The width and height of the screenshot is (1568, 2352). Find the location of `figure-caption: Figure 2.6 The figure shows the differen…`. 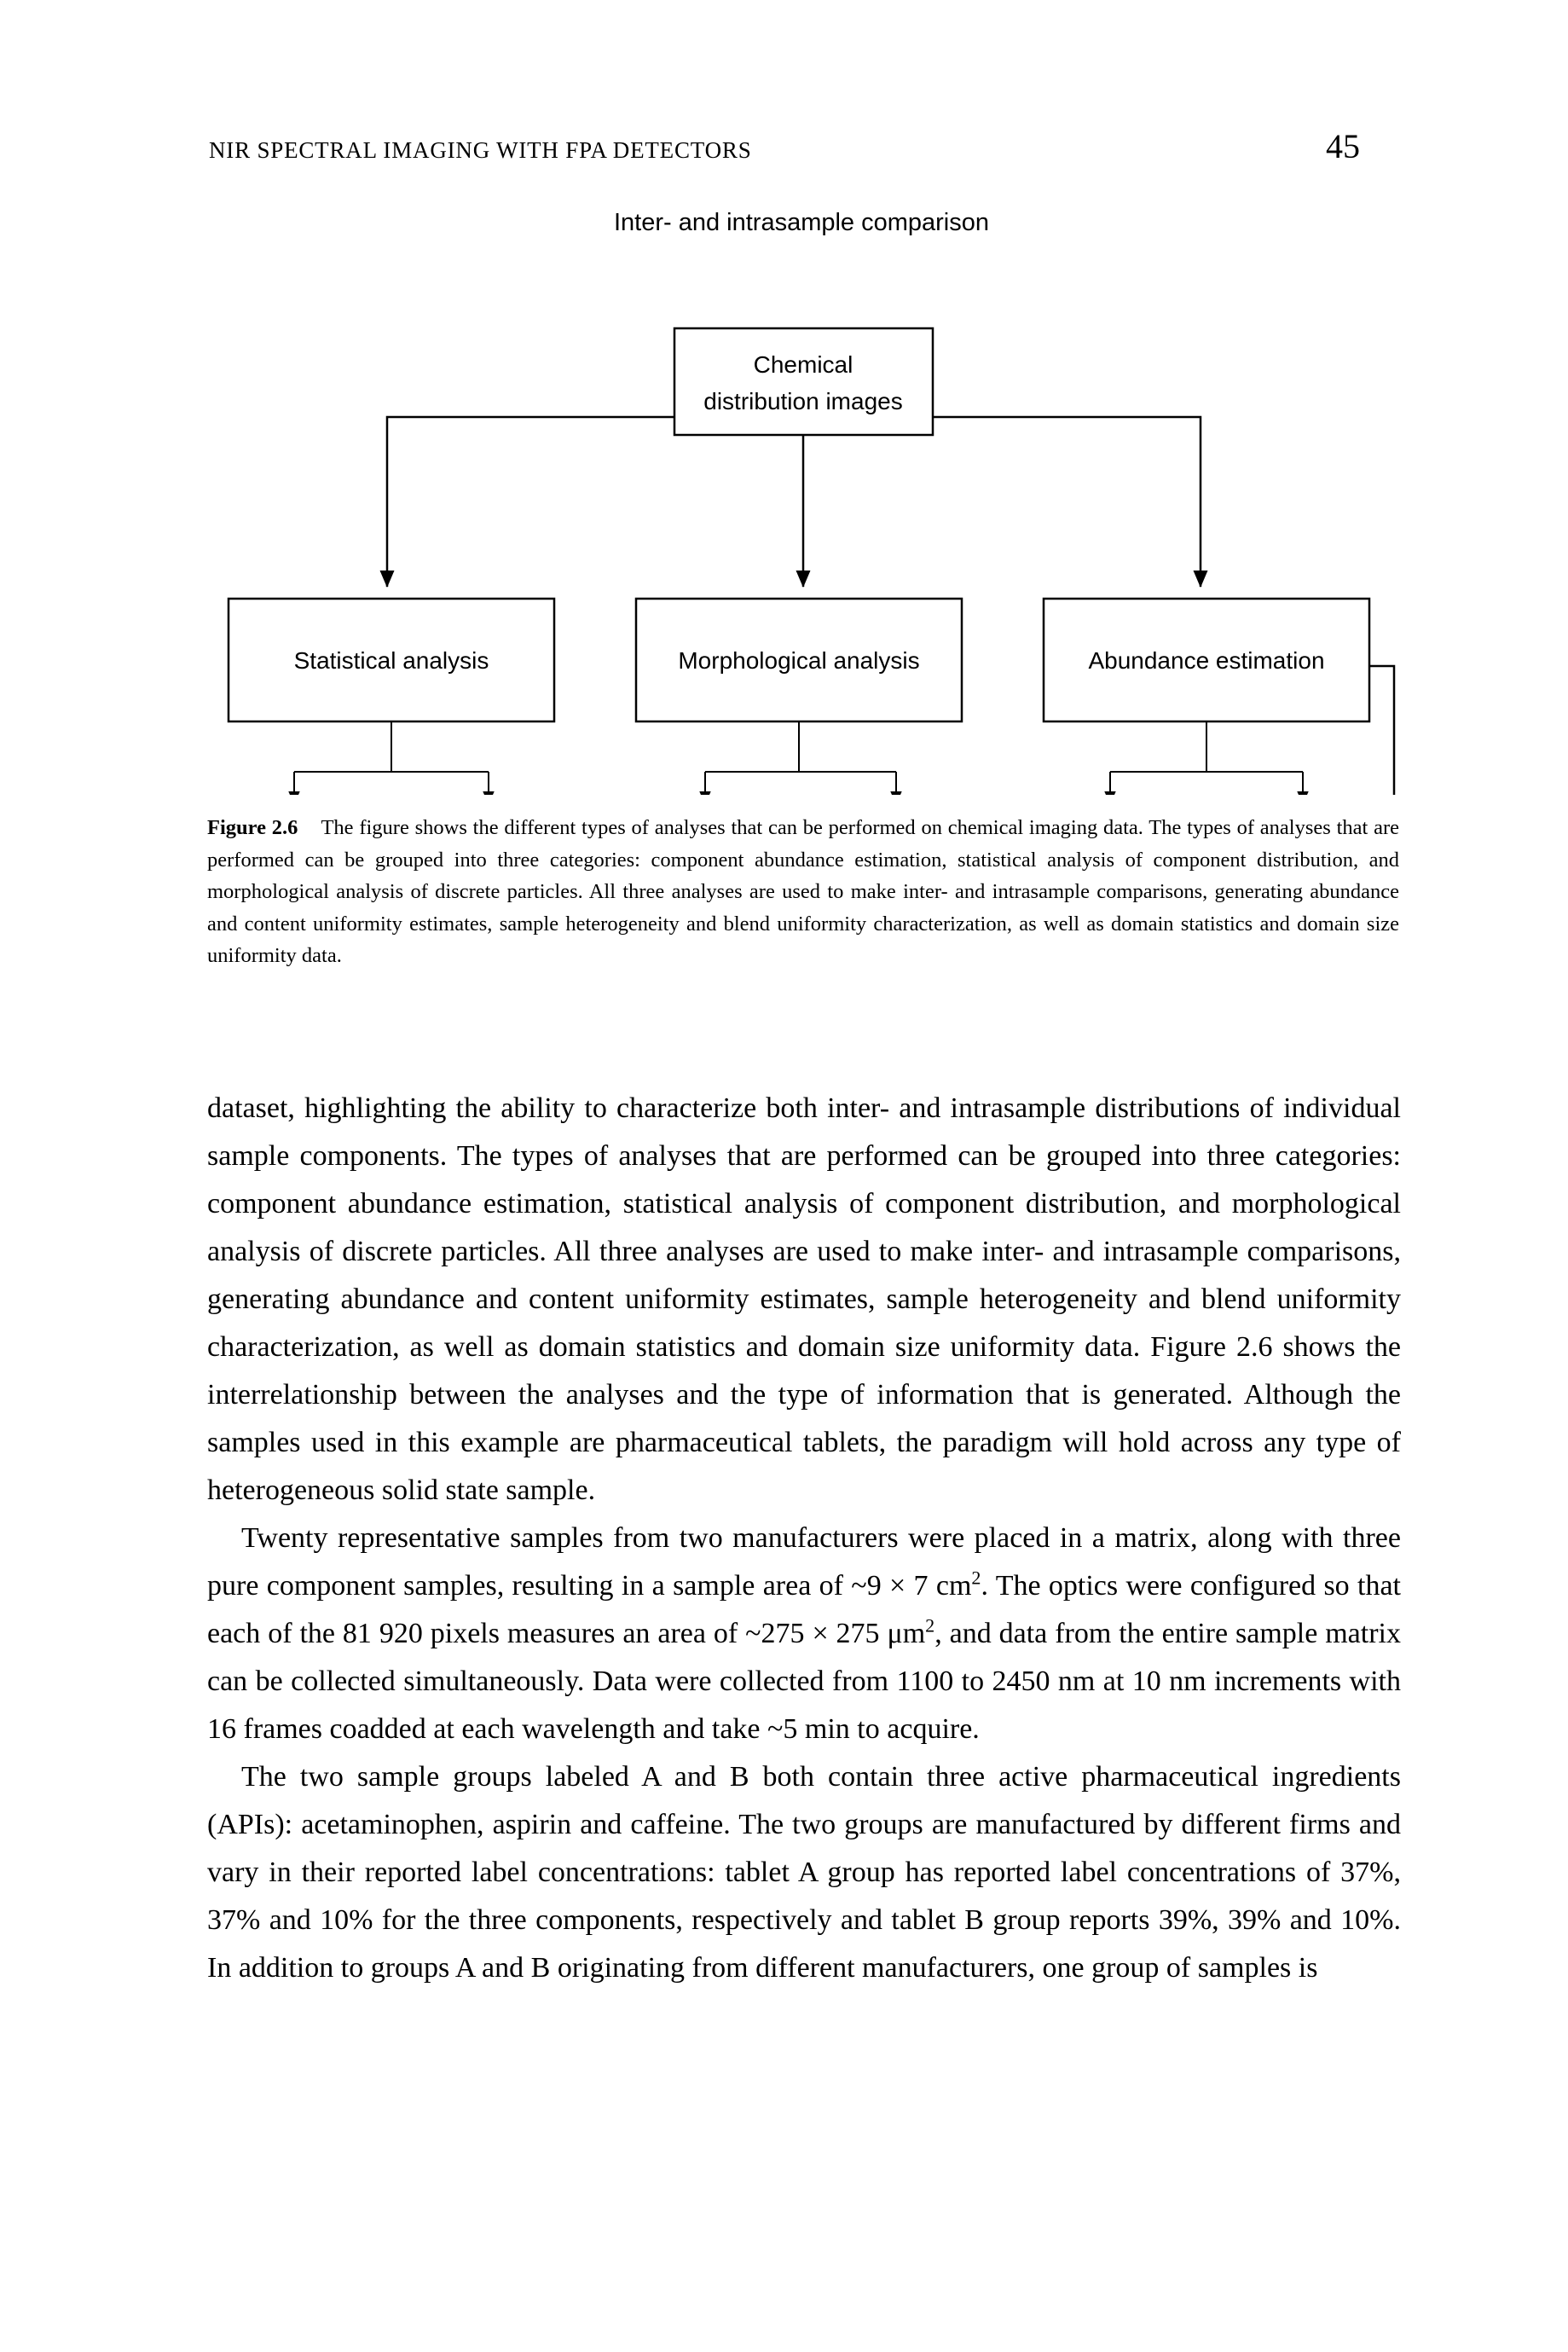

figure-caption: Figure 2.6 The figure shows the differen… is located at coordinates (803, 892).